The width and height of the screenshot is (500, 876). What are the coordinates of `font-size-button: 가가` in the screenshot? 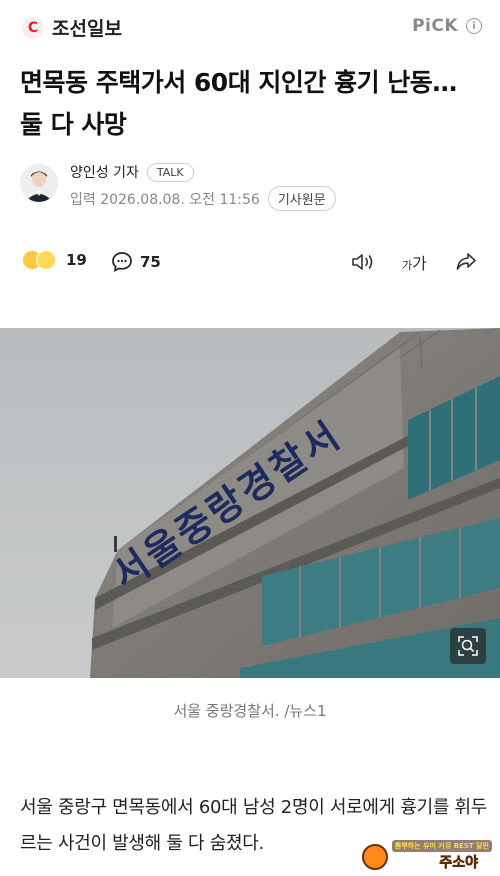 It's located at (414, 262).